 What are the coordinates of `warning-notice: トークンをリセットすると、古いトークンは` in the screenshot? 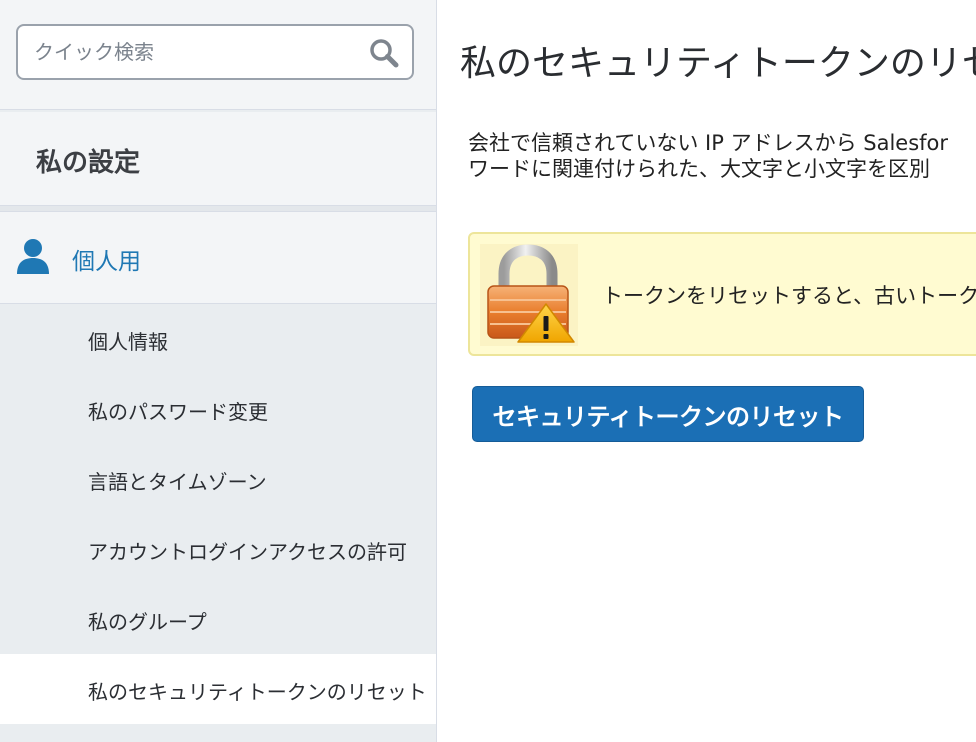 It's located at (722, 294).